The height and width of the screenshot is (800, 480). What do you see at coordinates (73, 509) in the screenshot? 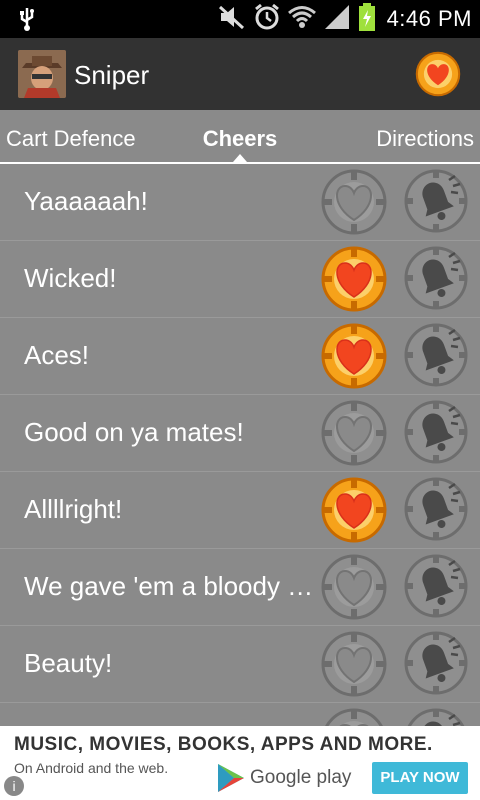
I see `list-item-label: Allllright!` at bounding box center [73, 509].